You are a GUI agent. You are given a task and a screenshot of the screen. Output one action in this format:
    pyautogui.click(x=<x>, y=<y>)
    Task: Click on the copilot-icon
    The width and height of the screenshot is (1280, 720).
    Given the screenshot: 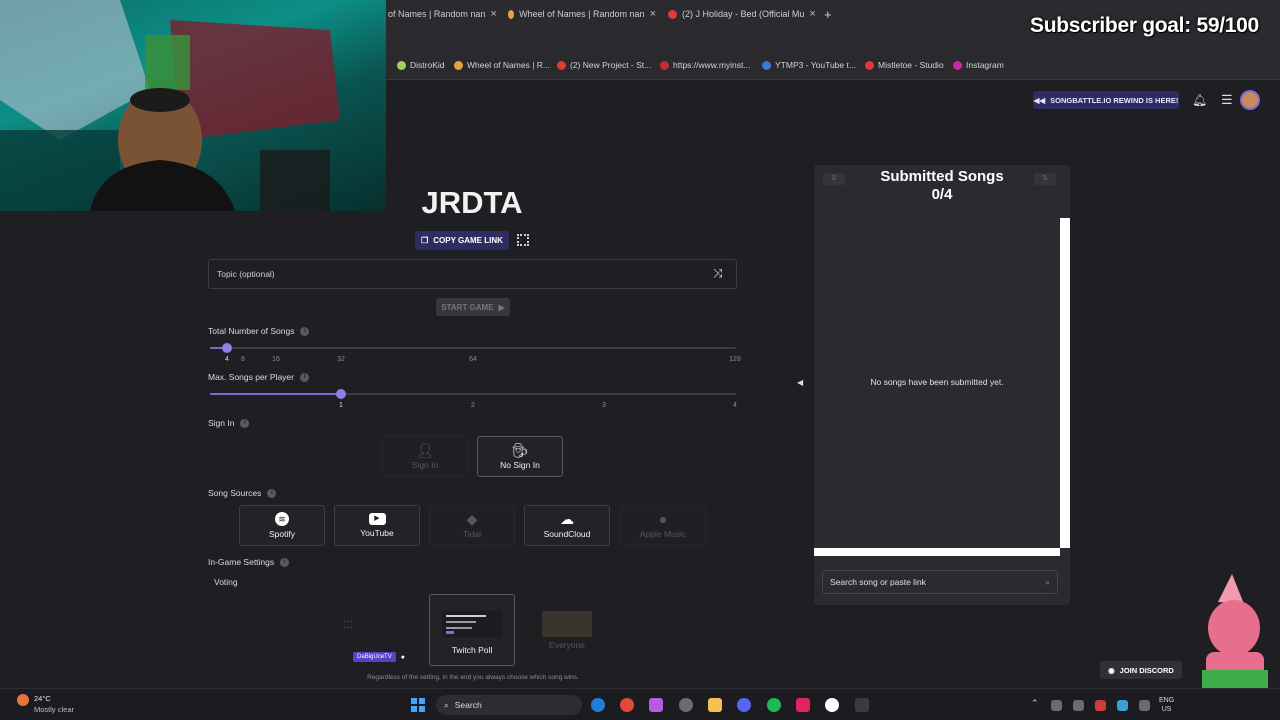 What is the action you would take?
    pyautogui.click(x=656, y=705)
    